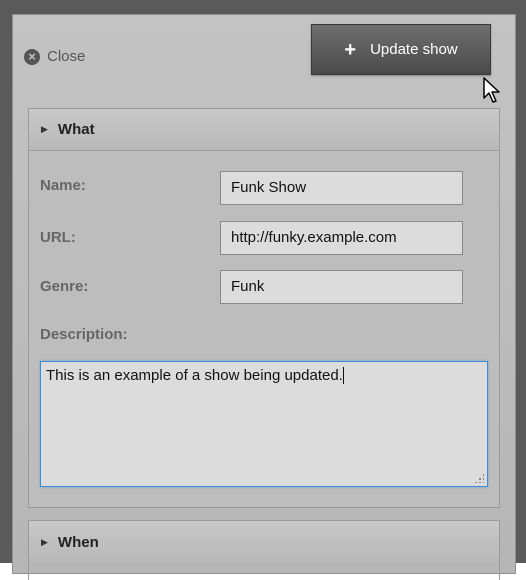 The image size is (526, 580). I want to click on section-what-header: ▶ What, so click(264, 130).